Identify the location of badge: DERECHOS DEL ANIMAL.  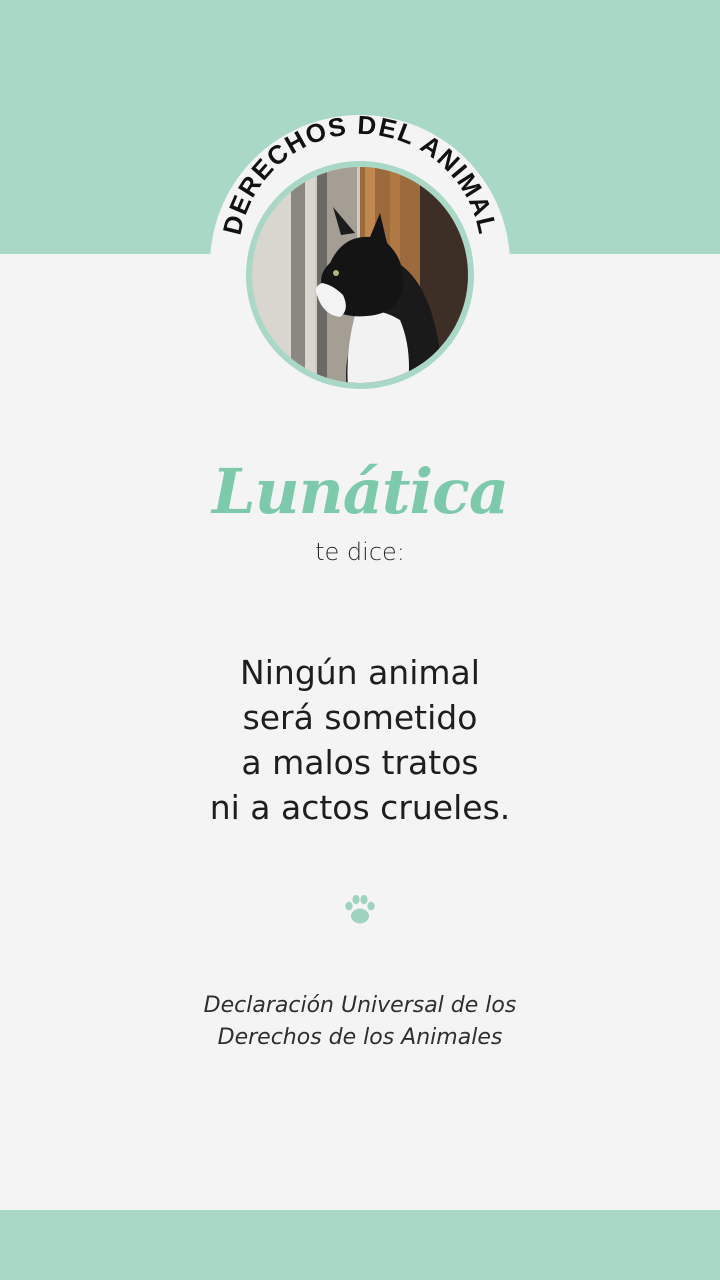
(360, 265).